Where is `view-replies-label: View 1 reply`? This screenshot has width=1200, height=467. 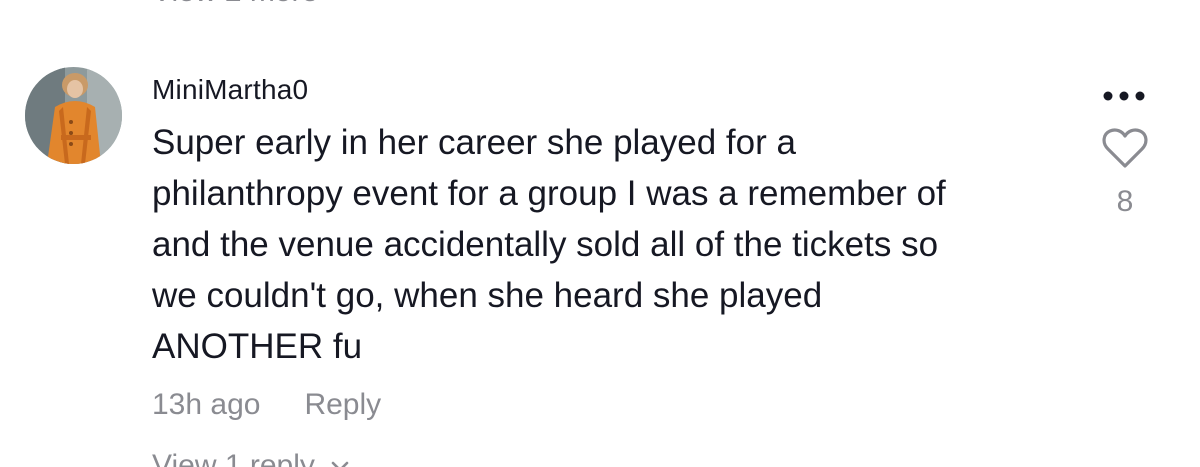
view-replies-label: View 1 reply is located at coordinates (233, 458).